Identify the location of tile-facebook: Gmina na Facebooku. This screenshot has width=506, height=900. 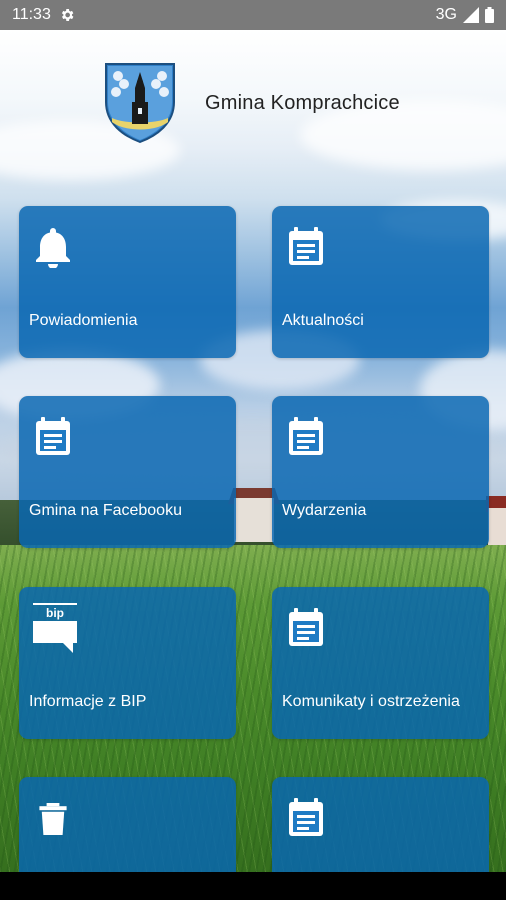
(127, 472).